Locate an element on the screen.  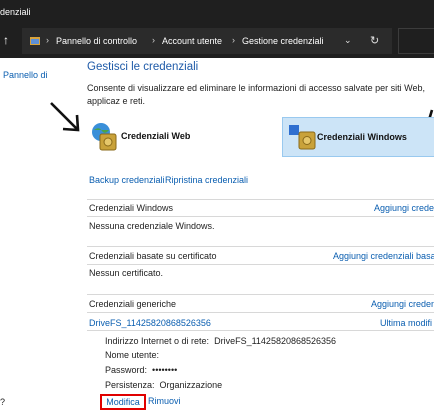
credential-entry: DriveFS_11425820868526356 is located at coordinates (150, 323).